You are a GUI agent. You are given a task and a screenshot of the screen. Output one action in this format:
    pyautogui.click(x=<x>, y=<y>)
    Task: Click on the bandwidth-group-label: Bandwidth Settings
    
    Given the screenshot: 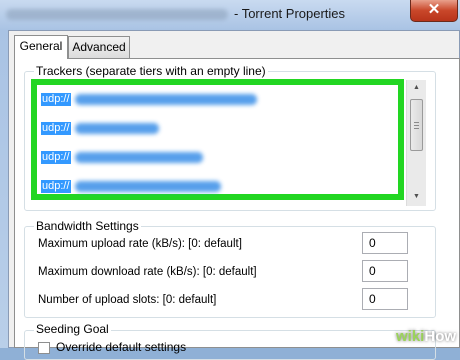 What is the action you would take?
    pyautogui.click(x=87, y=226)
    